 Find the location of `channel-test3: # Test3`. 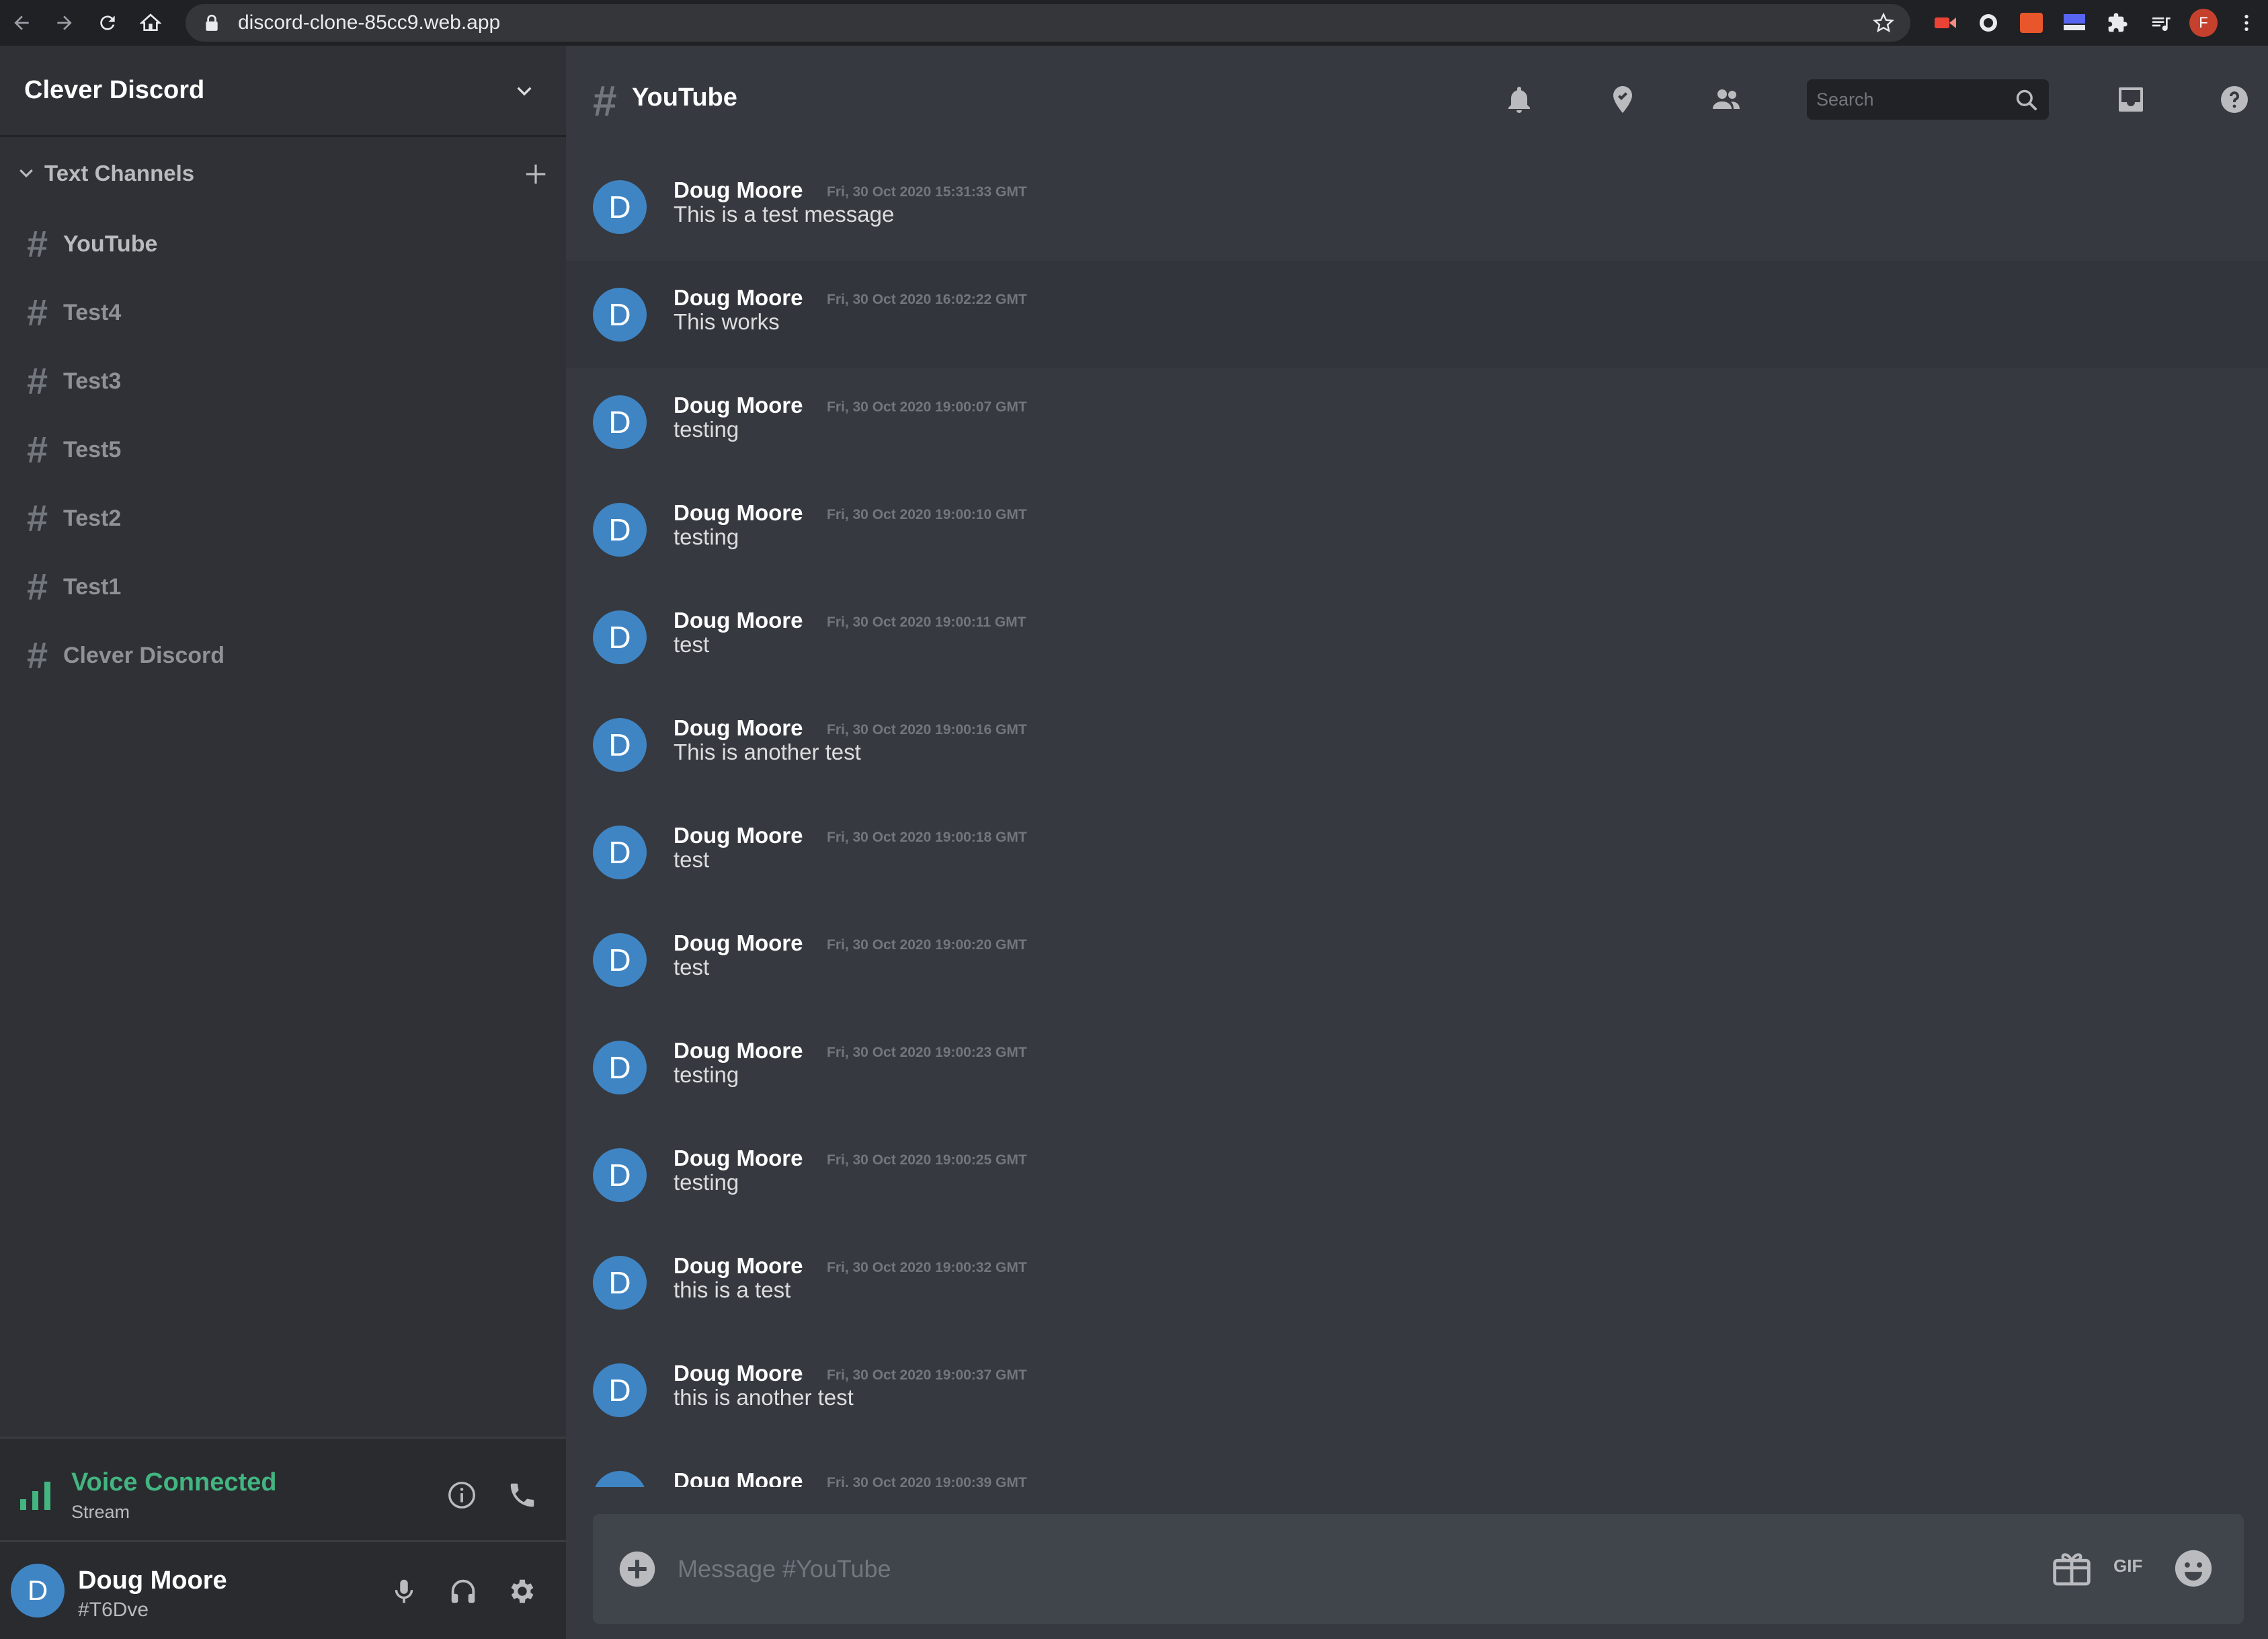

channel-test3: # Test3 is located at coordinates (282, 381).